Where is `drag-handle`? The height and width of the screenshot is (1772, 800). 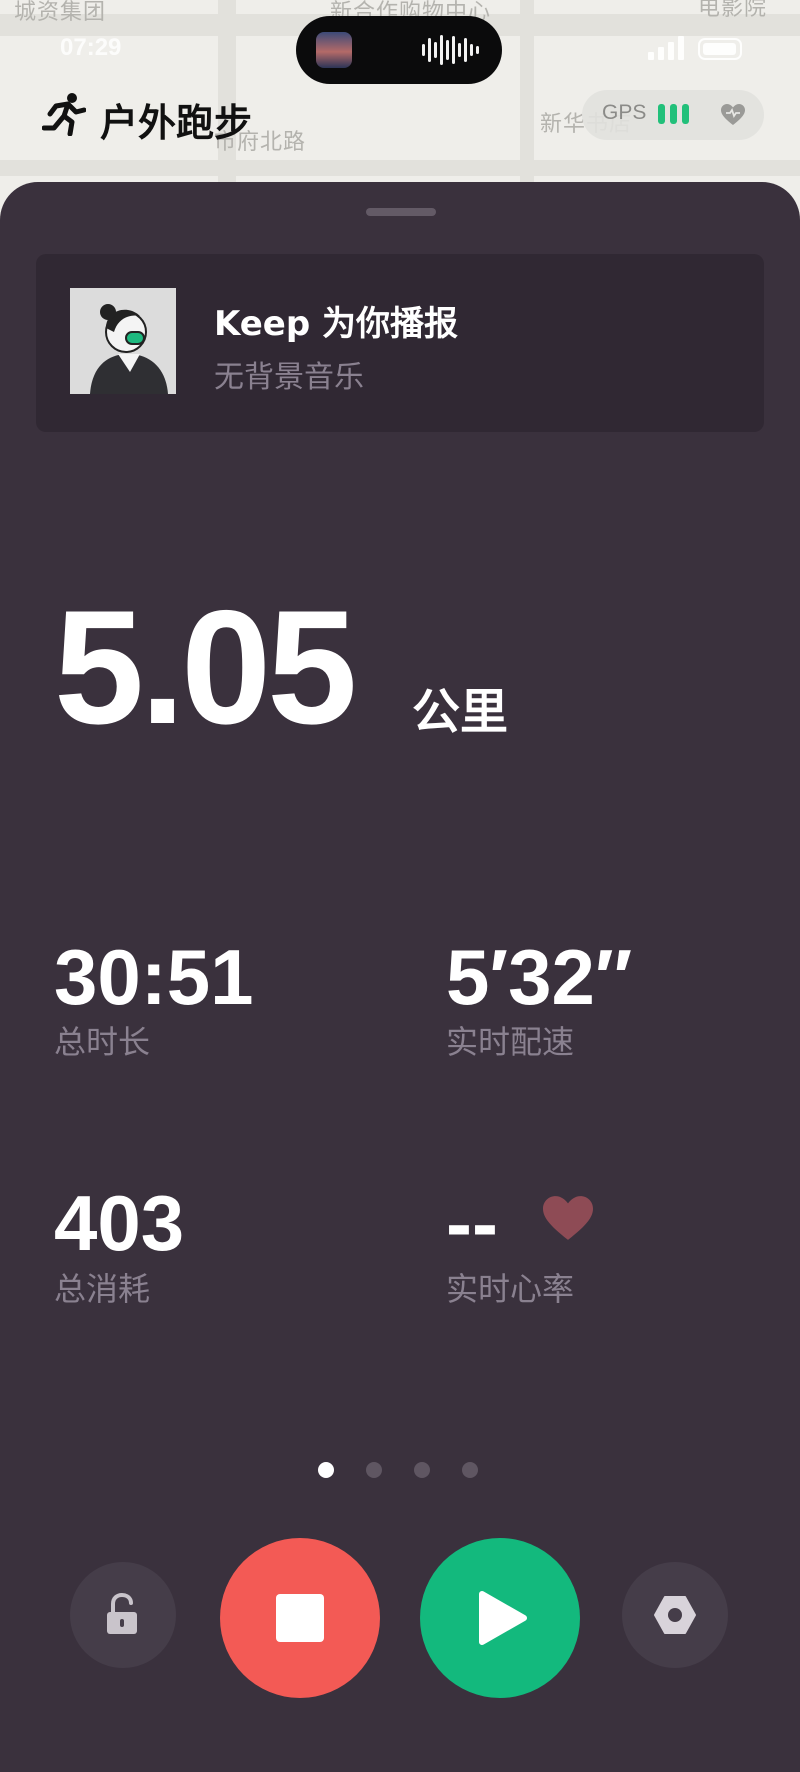 drag-handle is located at coordinates (401, 212).